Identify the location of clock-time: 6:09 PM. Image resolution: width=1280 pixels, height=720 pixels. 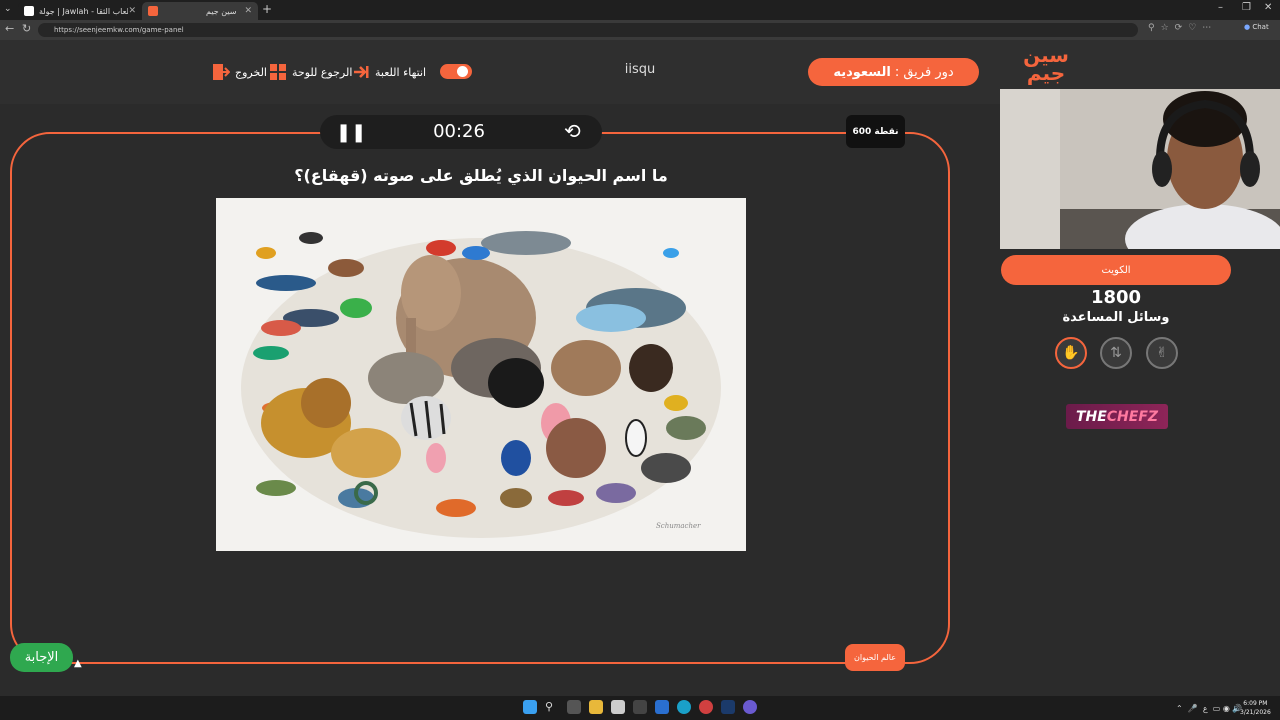
(1255, 703).